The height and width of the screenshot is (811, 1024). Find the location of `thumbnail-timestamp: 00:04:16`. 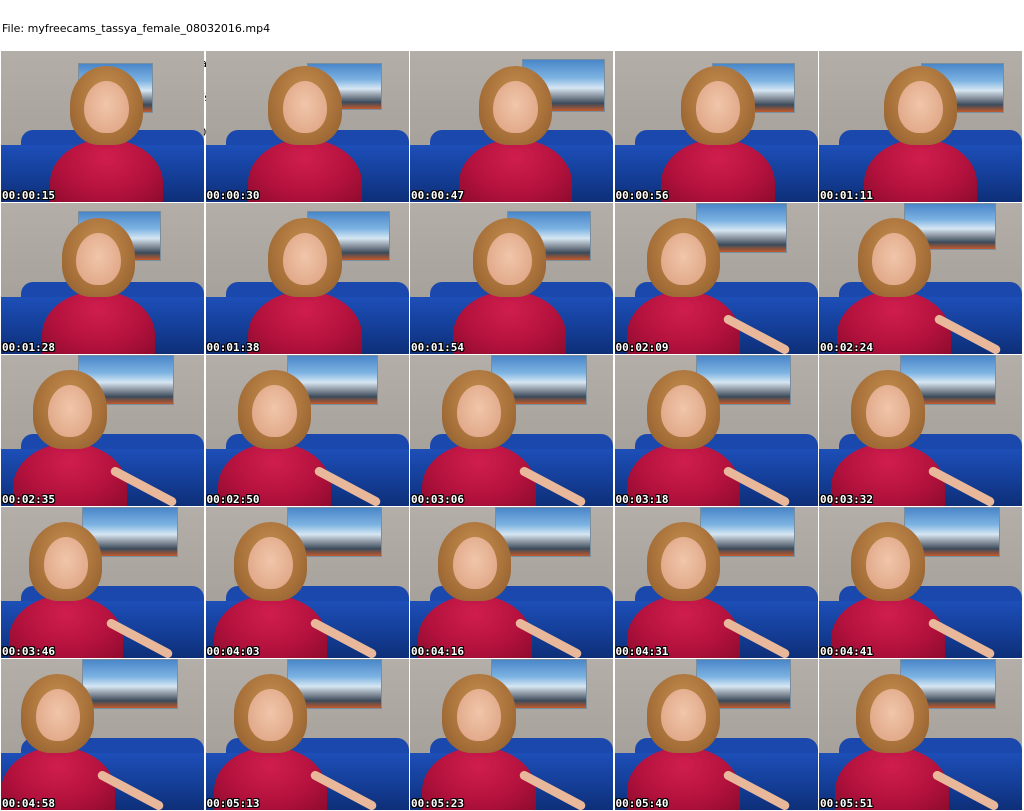

thumbnail-timestamp: 00:04:16 is located at coordinates (437, 651).